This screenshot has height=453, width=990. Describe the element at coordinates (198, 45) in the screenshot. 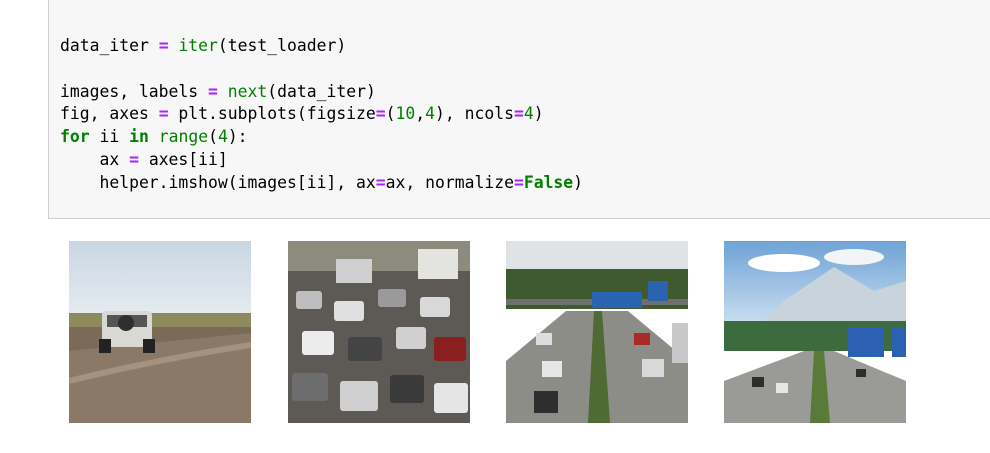

I see `code-token: iter` at that location.